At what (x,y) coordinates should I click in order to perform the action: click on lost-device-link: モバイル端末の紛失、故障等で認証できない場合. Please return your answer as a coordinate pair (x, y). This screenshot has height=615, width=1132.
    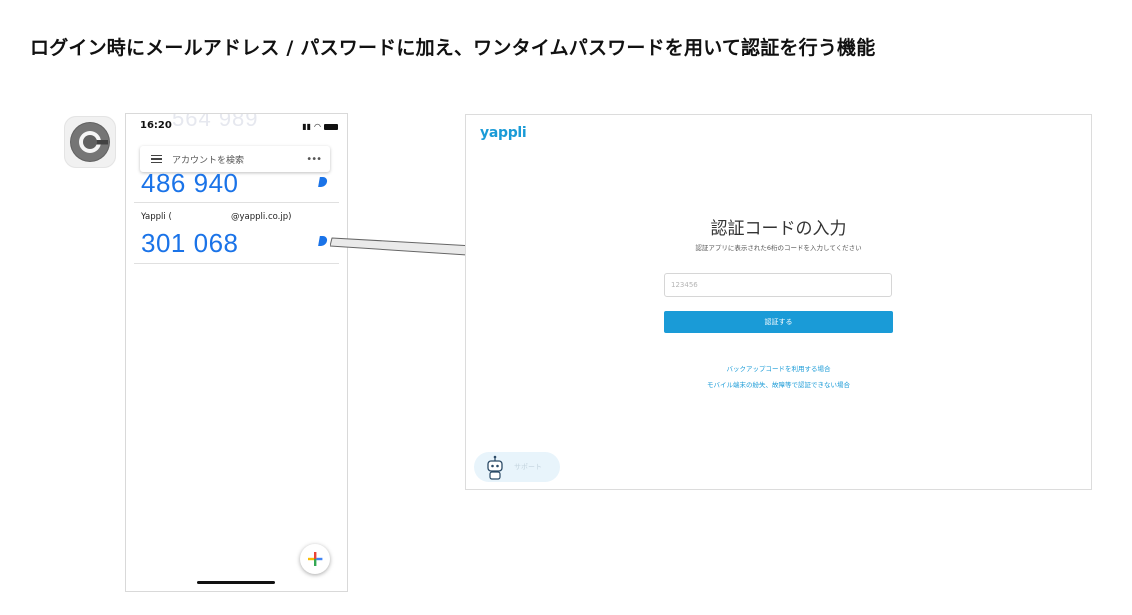
    Looking at the image, I should click on (778, 384).